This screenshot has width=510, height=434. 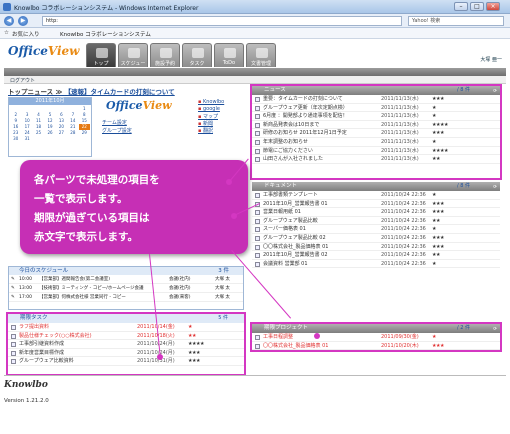 I want to click on forward-icon: ▶, so click(x=23, y=21).